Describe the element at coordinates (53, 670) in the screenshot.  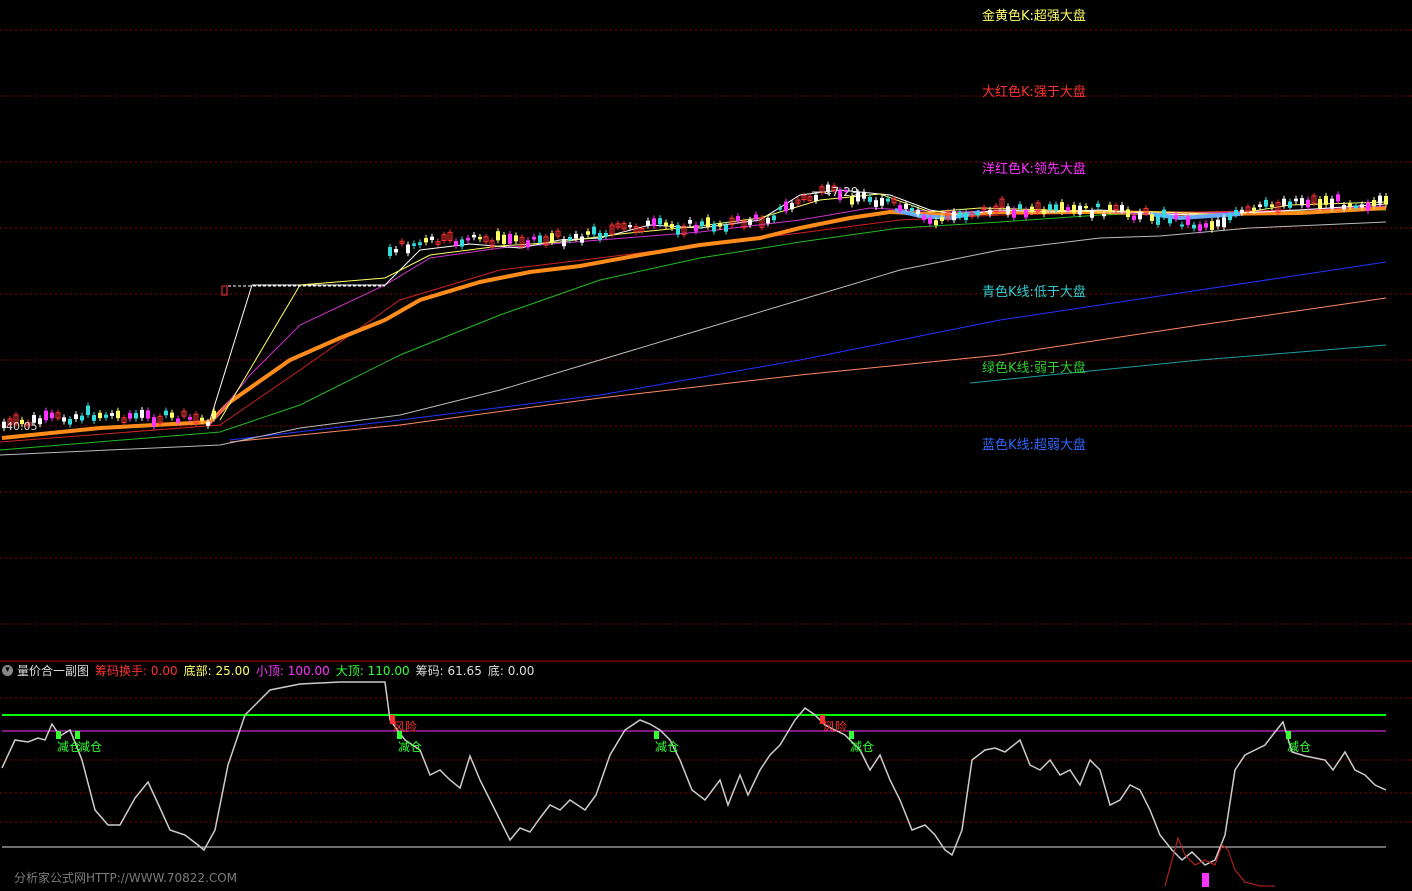
I see `indicator-title: 量价合一副图` at that location.